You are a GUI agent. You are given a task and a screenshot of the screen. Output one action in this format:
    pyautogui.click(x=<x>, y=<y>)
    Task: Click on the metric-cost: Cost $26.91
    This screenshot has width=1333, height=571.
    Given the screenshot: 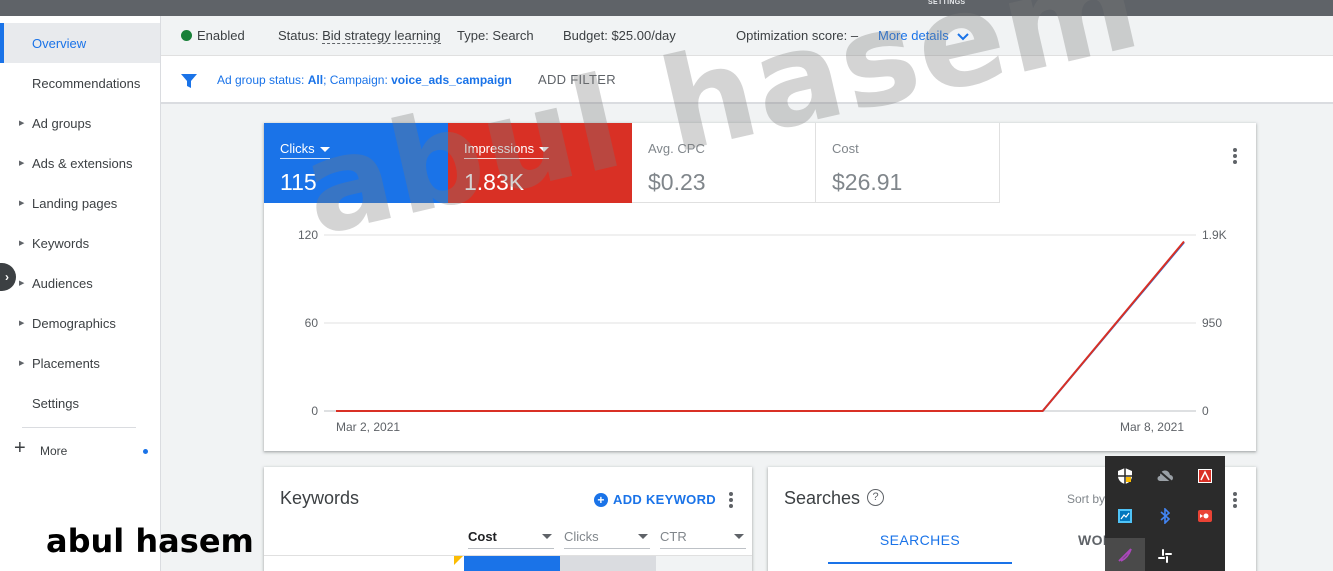 What is the action you would take?
    pyautogui.click(x=908, y=163)
    